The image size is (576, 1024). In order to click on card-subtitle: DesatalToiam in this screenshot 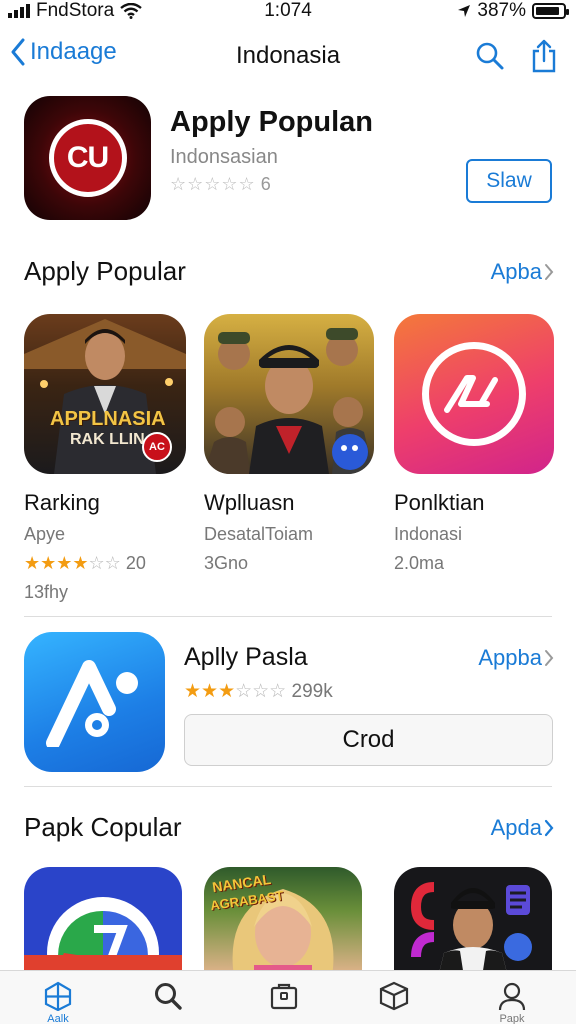, I will do `click(259, 534)`.